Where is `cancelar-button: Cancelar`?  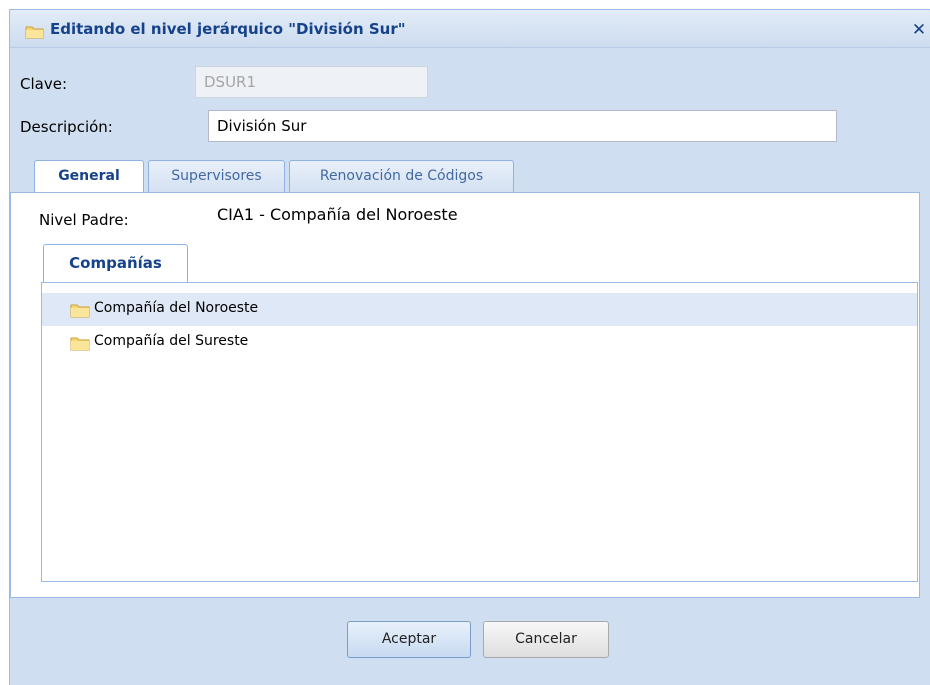 cancelar-button: Cancelar is located at coordinates (546, 639).